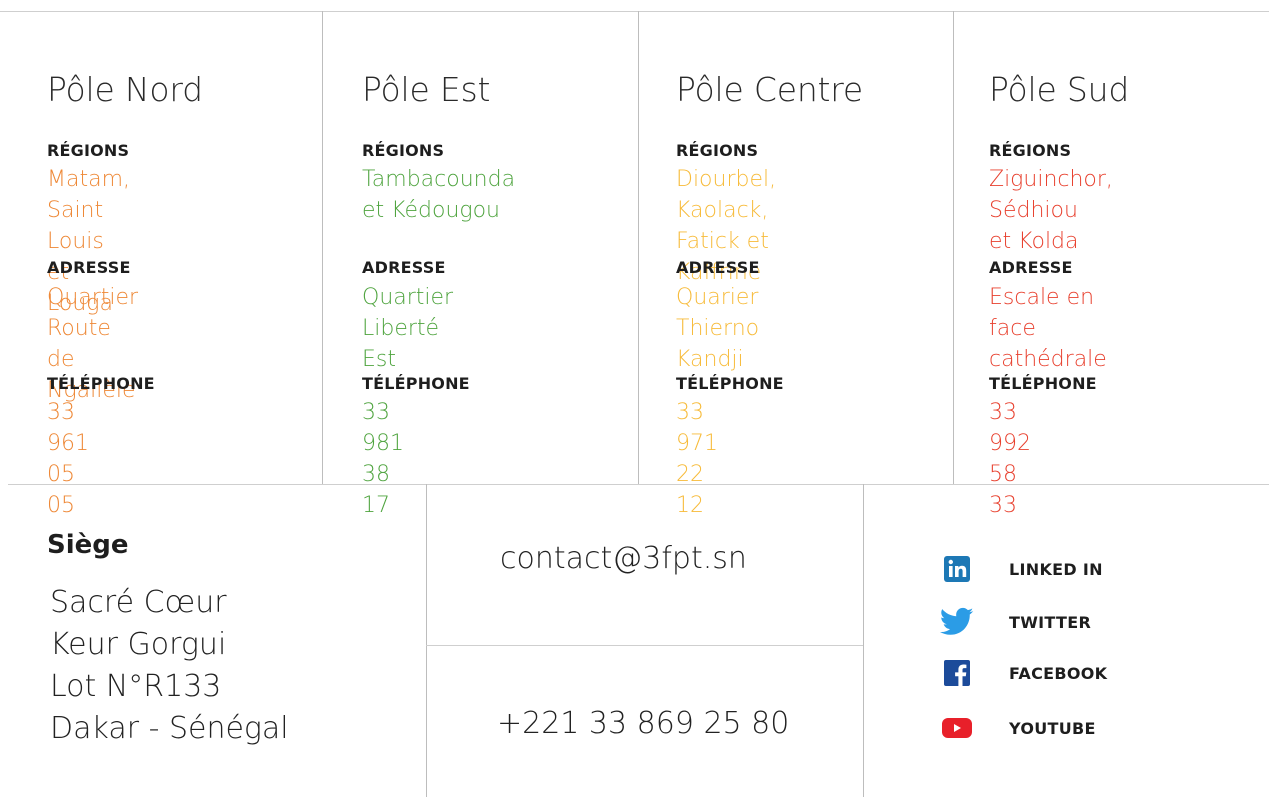  Describe the element at coordinates (1050, 622) in the screenshot. I see `social-label: TWITTER` at that location.